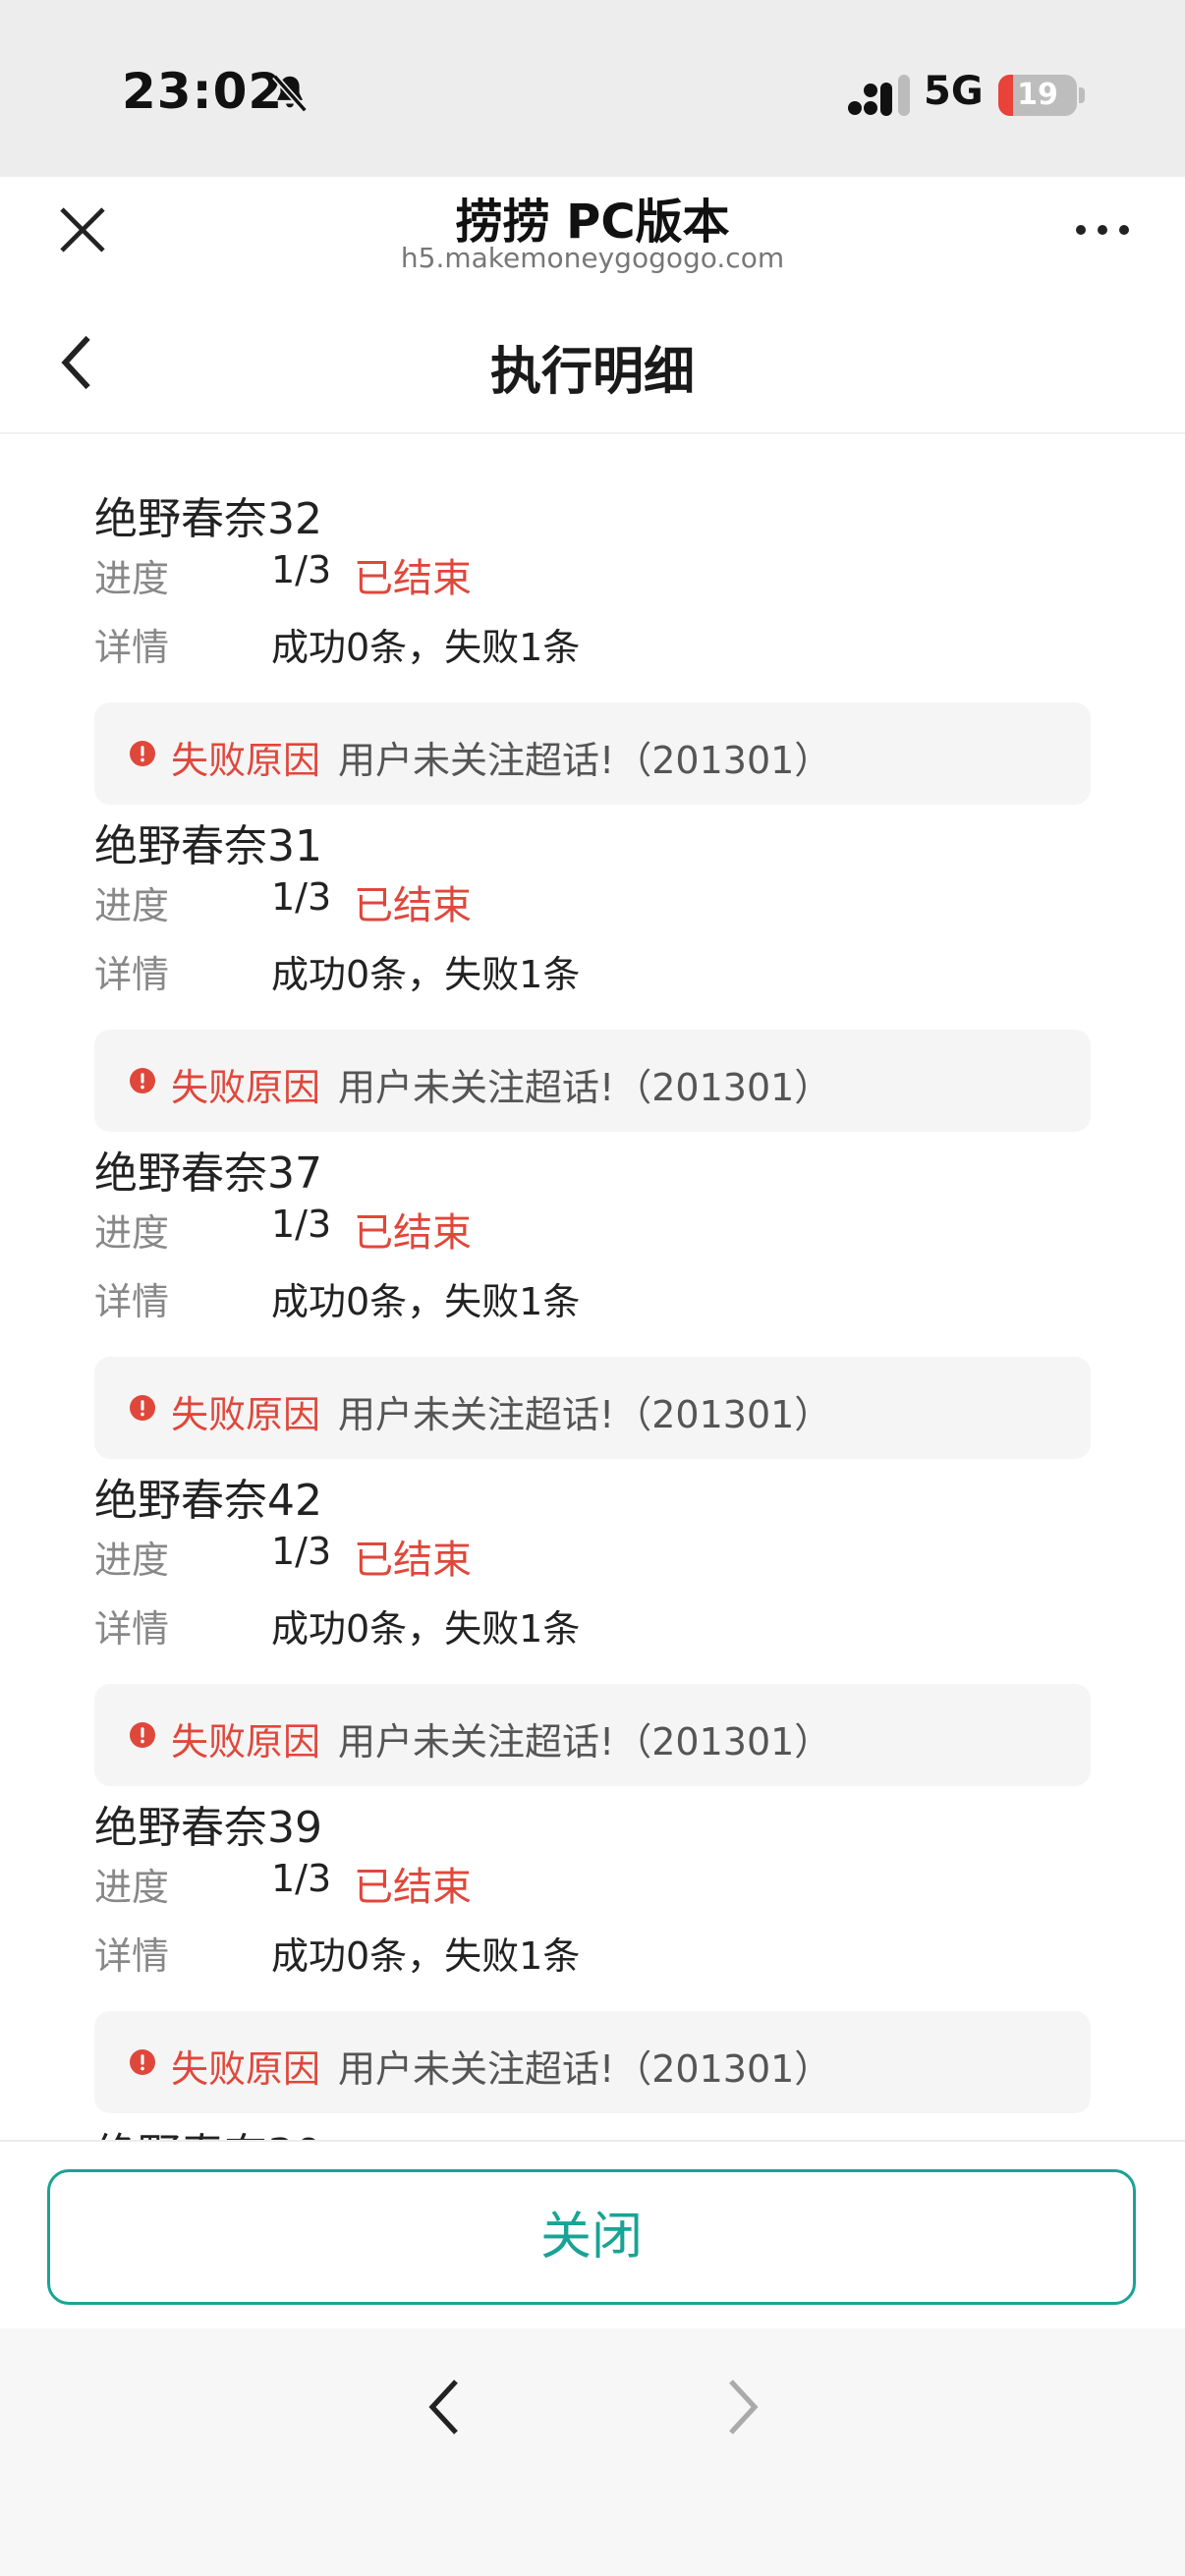 The width and height of the screenshot is (1185, 2576). I want to click on page-header: 执行明细, so click(592, 364).